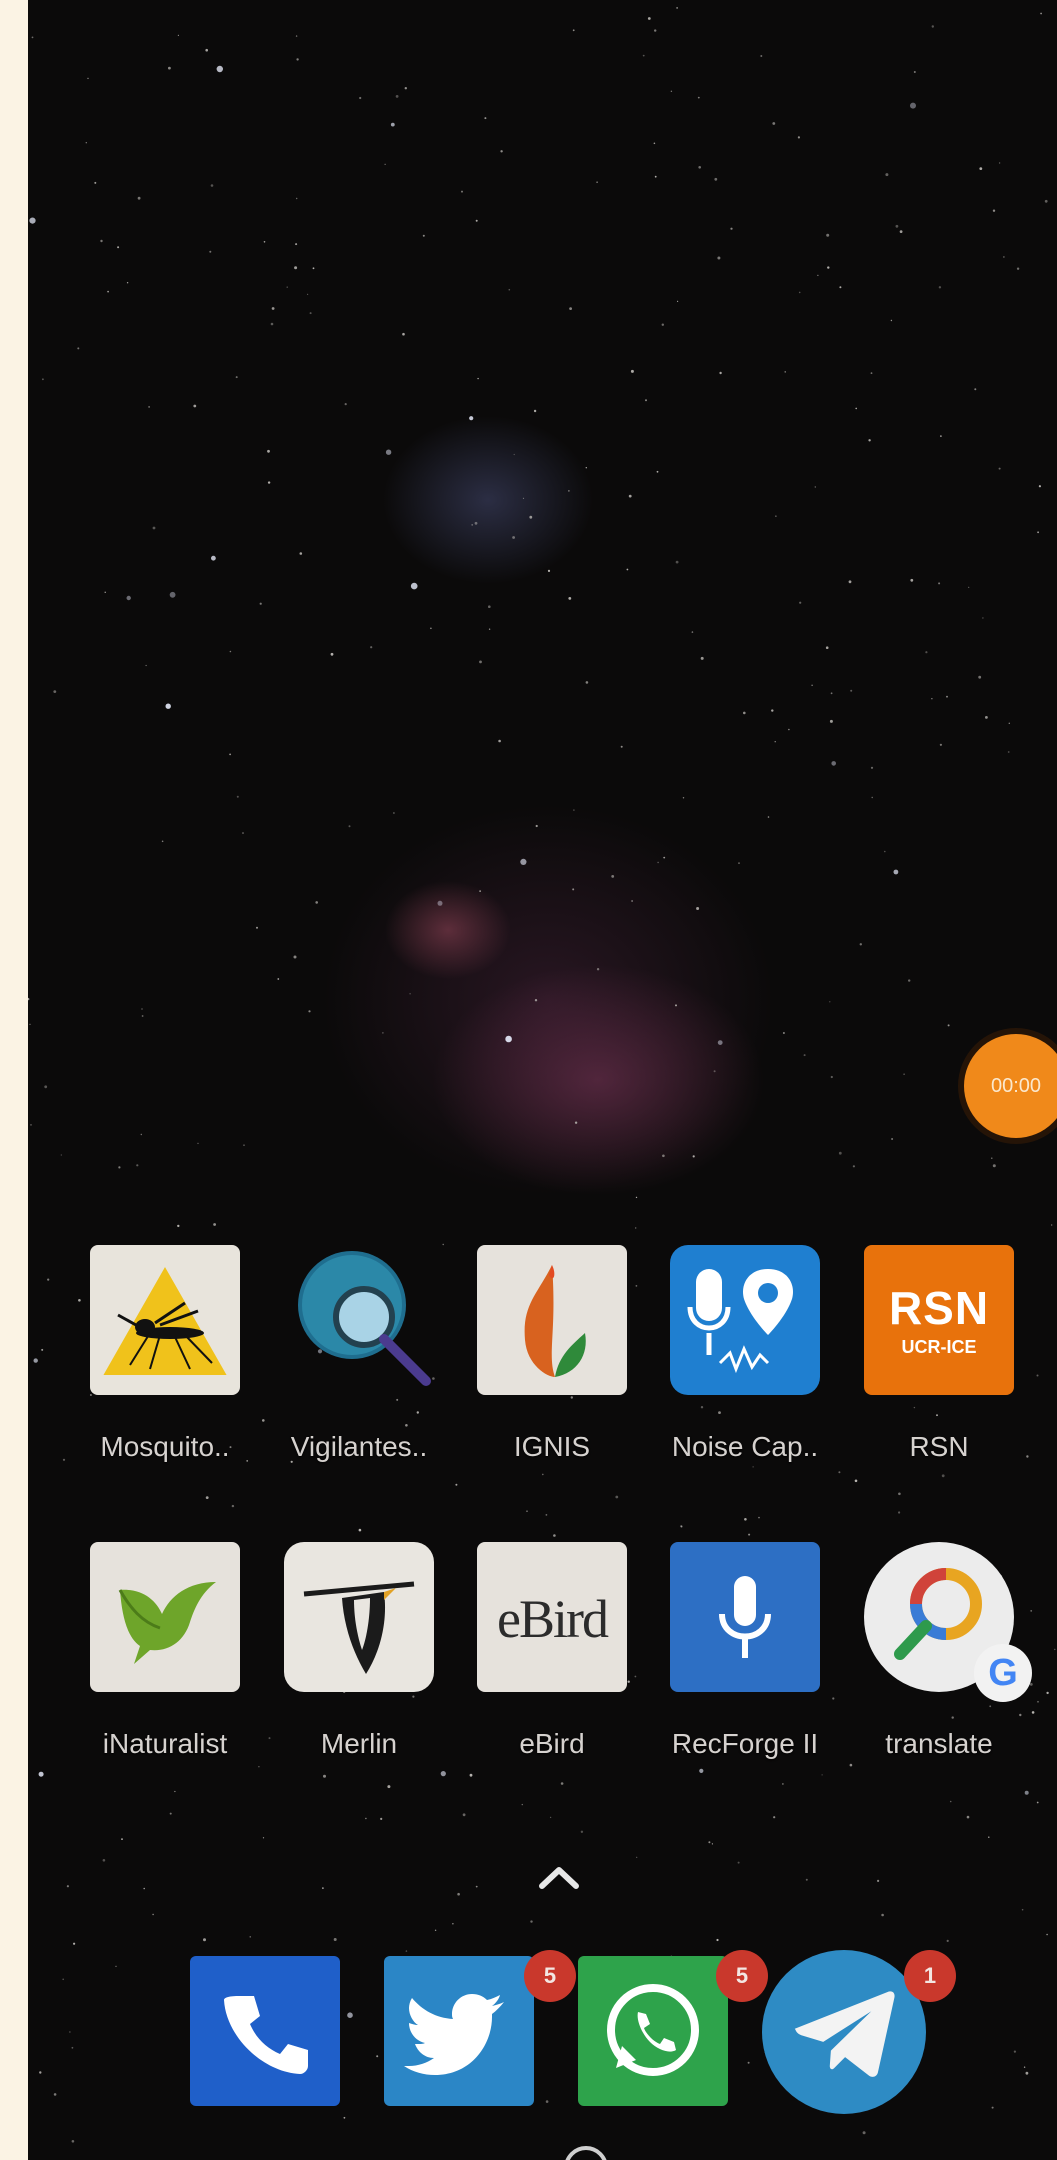 This screenshot has height=2160, width=1057. What do you see at coordinates (1010, 1086) in the screenshot?
I see `recording-timer-bubble: 00:00` at bounding box center [1010, 1086].